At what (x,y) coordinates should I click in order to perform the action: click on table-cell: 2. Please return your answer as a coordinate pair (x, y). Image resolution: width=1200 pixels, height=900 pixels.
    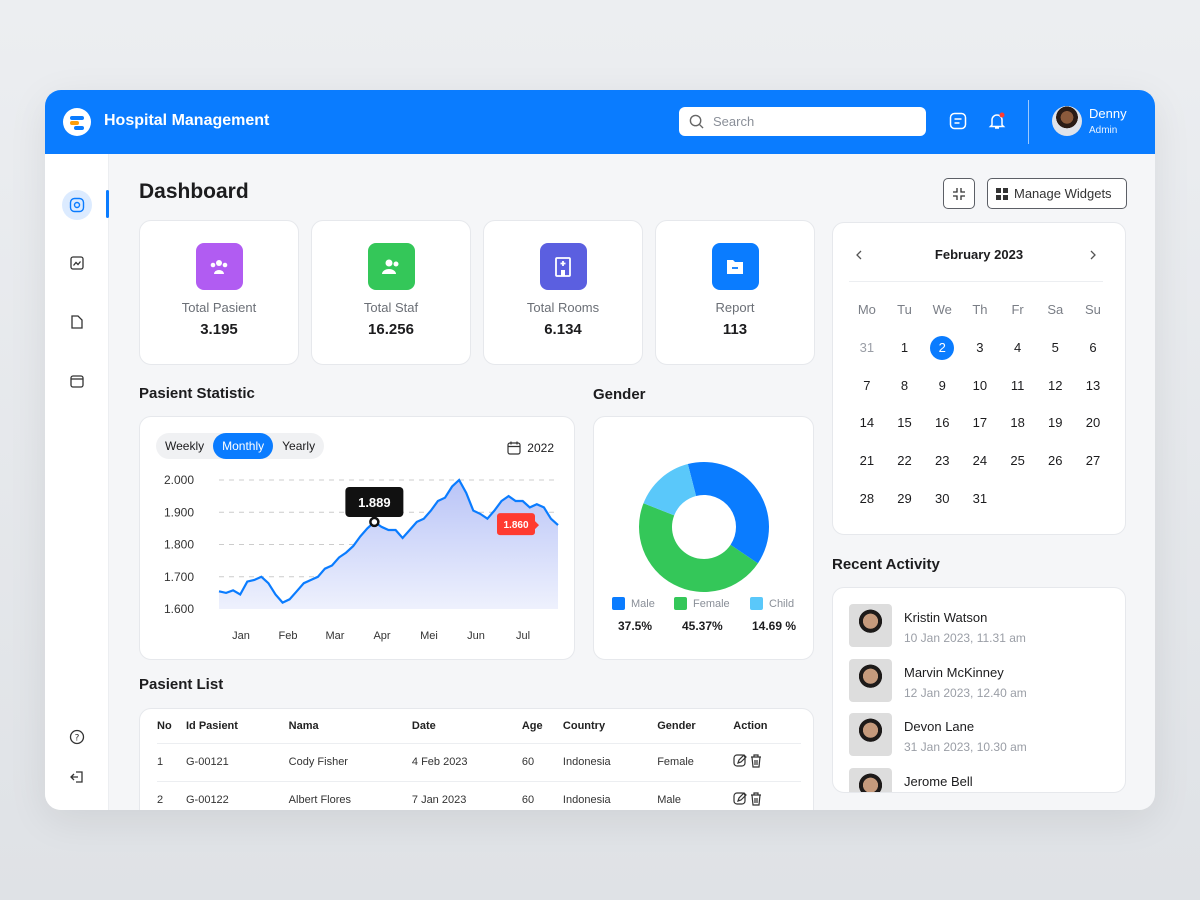
    Looking at the image, I should click on (171, 795).